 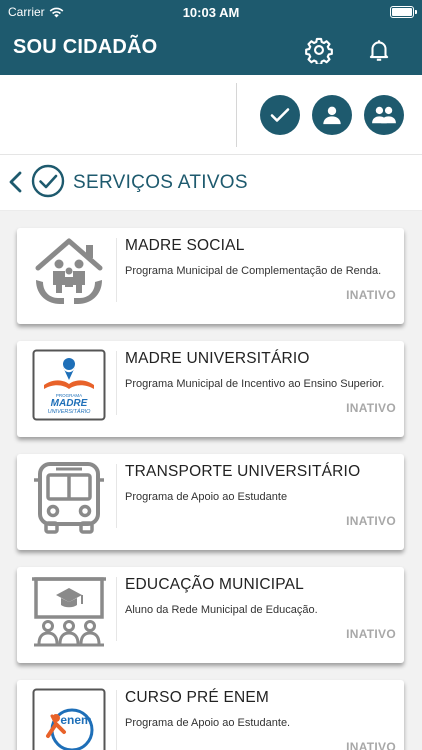 I want to click on settings-button, so click(x=319, y=50).